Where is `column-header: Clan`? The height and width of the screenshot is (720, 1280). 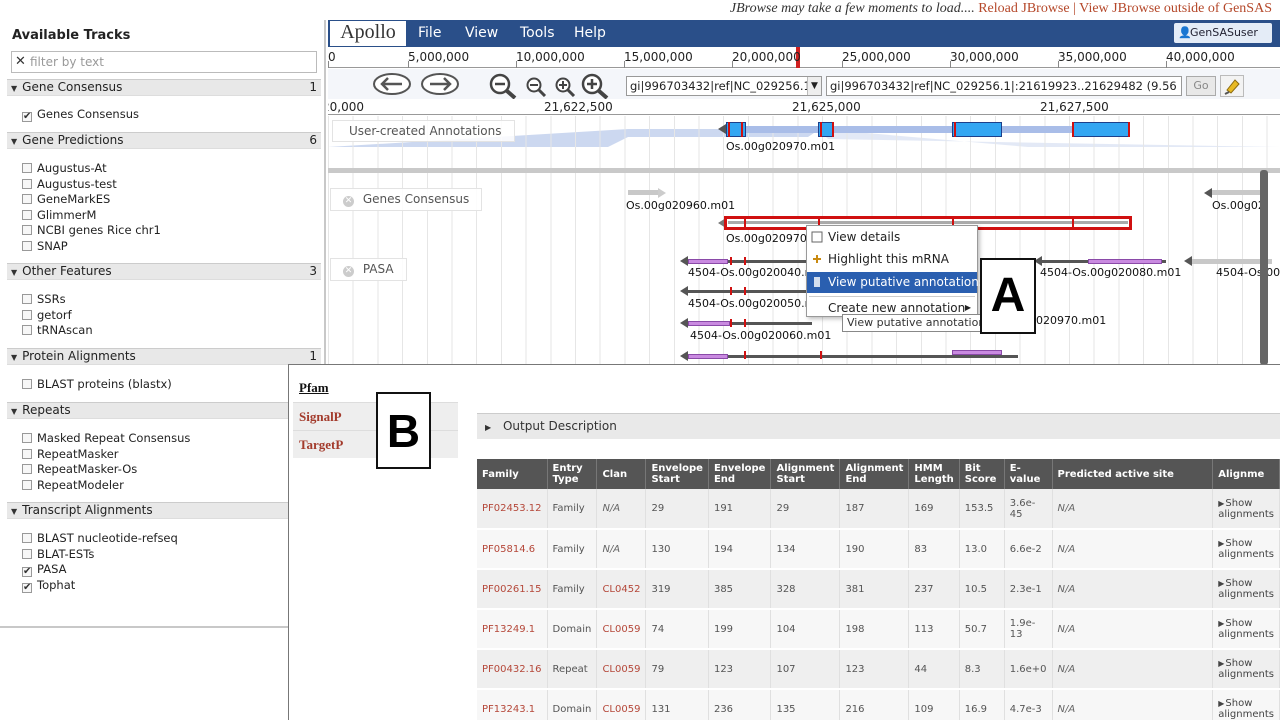
column-header: Clan is located at coordinates (621, 474).